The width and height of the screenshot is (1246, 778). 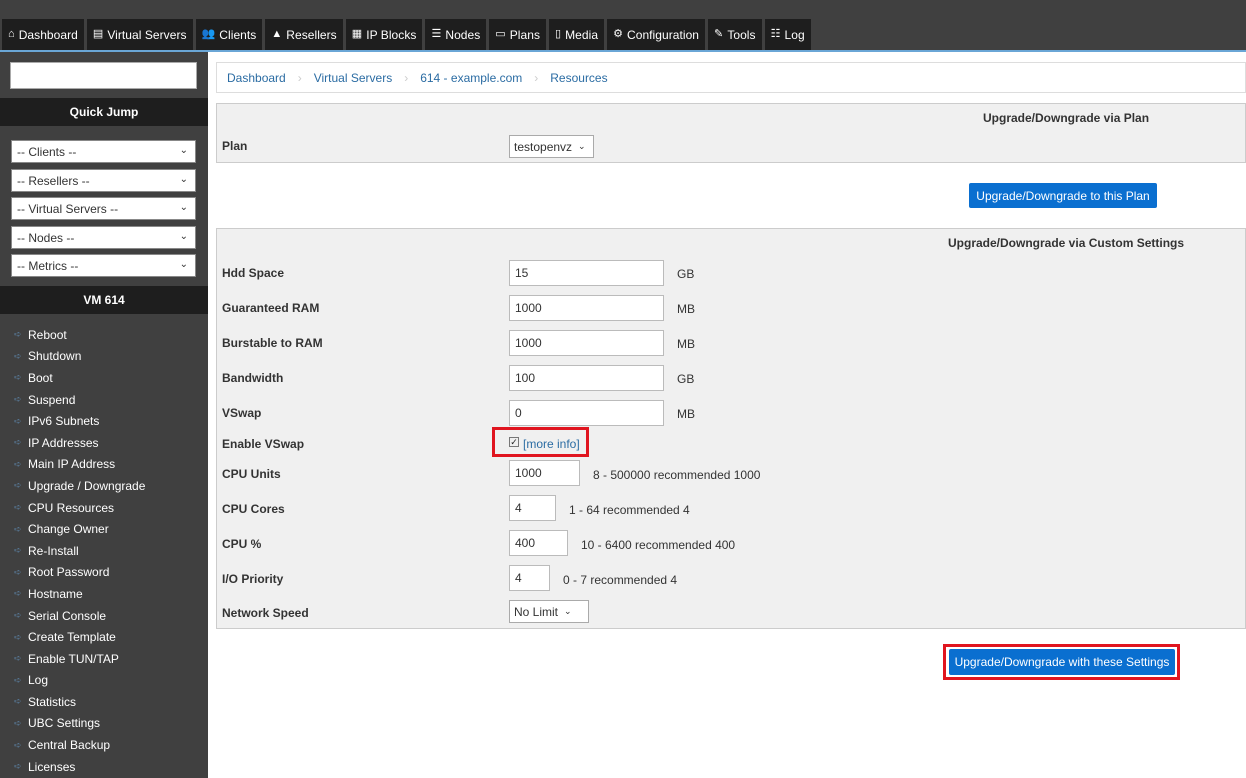 What do you see at coordinates (104, 400) in the screenshot?
I see `menu-item-suspend: ➪ Suspend` at bounding box center [104, 400].